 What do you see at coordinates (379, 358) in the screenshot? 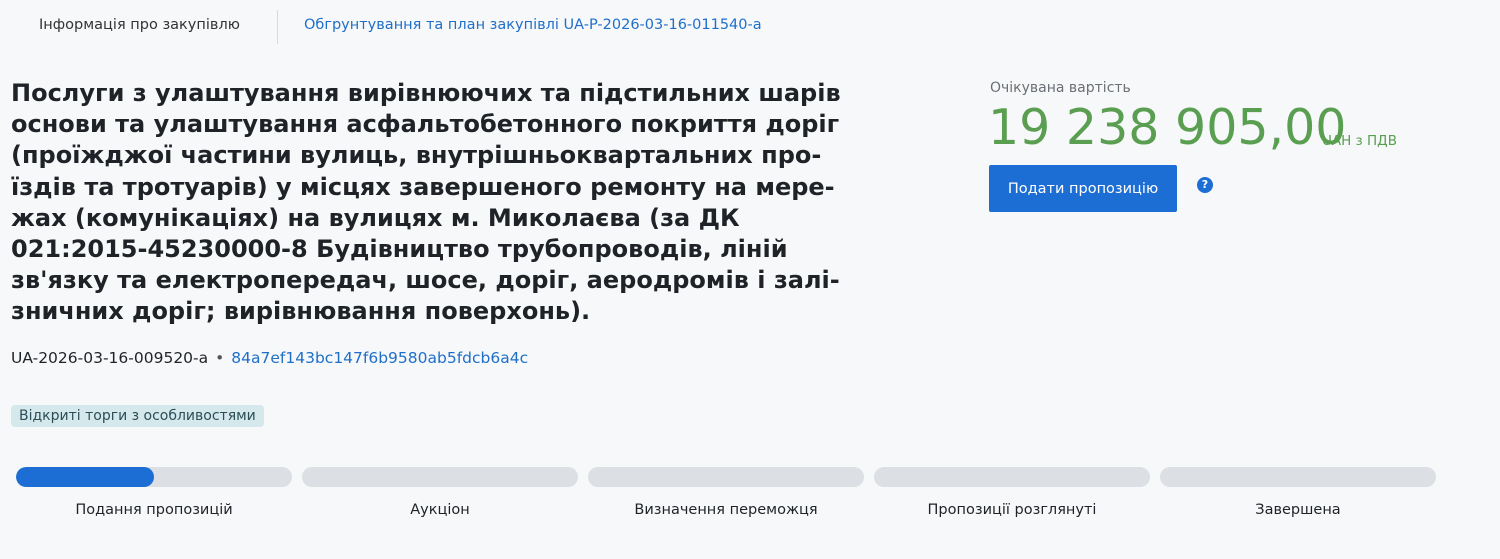
I see `tender-hash-link: 84a7ef143bc147f6b9580ab5fdcb6a4c` at bounding box center [379, 358].